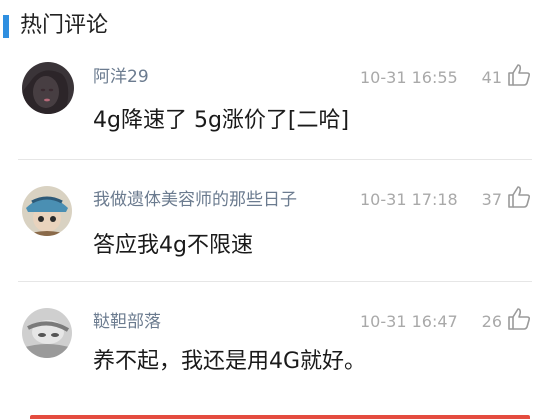  I want to click on like-count: 41, so click(491, 77).